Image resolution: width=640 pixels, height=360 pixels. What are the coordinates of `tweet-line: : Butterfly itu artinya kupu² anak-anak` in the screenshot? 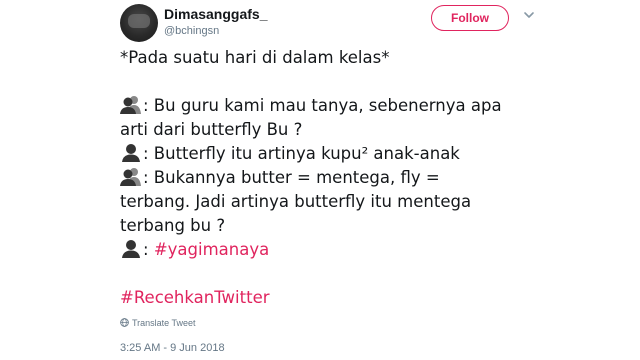 It's located at (320, 154).